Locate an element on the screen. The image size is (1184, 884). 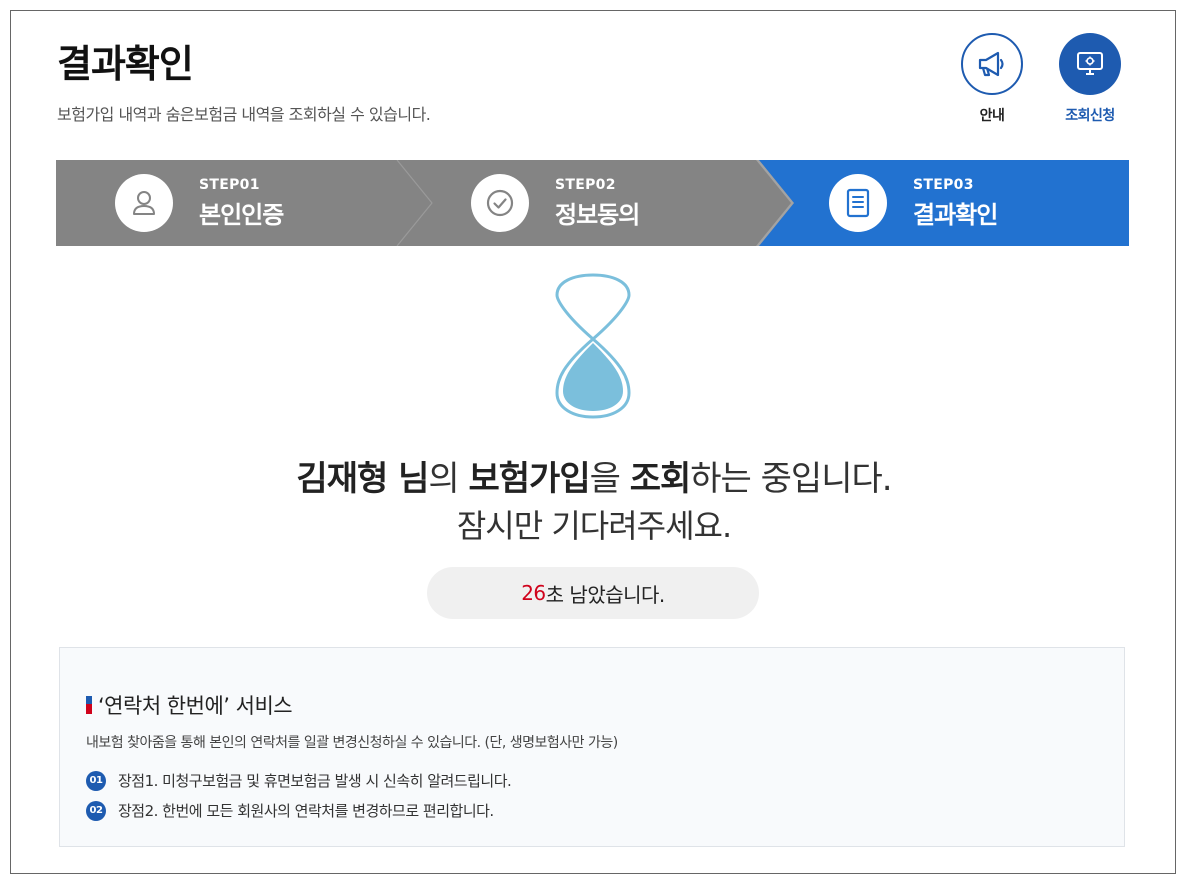
step-progress-bar: STEP01 본인인증 STEP02 정보동의 STEP03 결과확인 is located at coordinates (592, 203).